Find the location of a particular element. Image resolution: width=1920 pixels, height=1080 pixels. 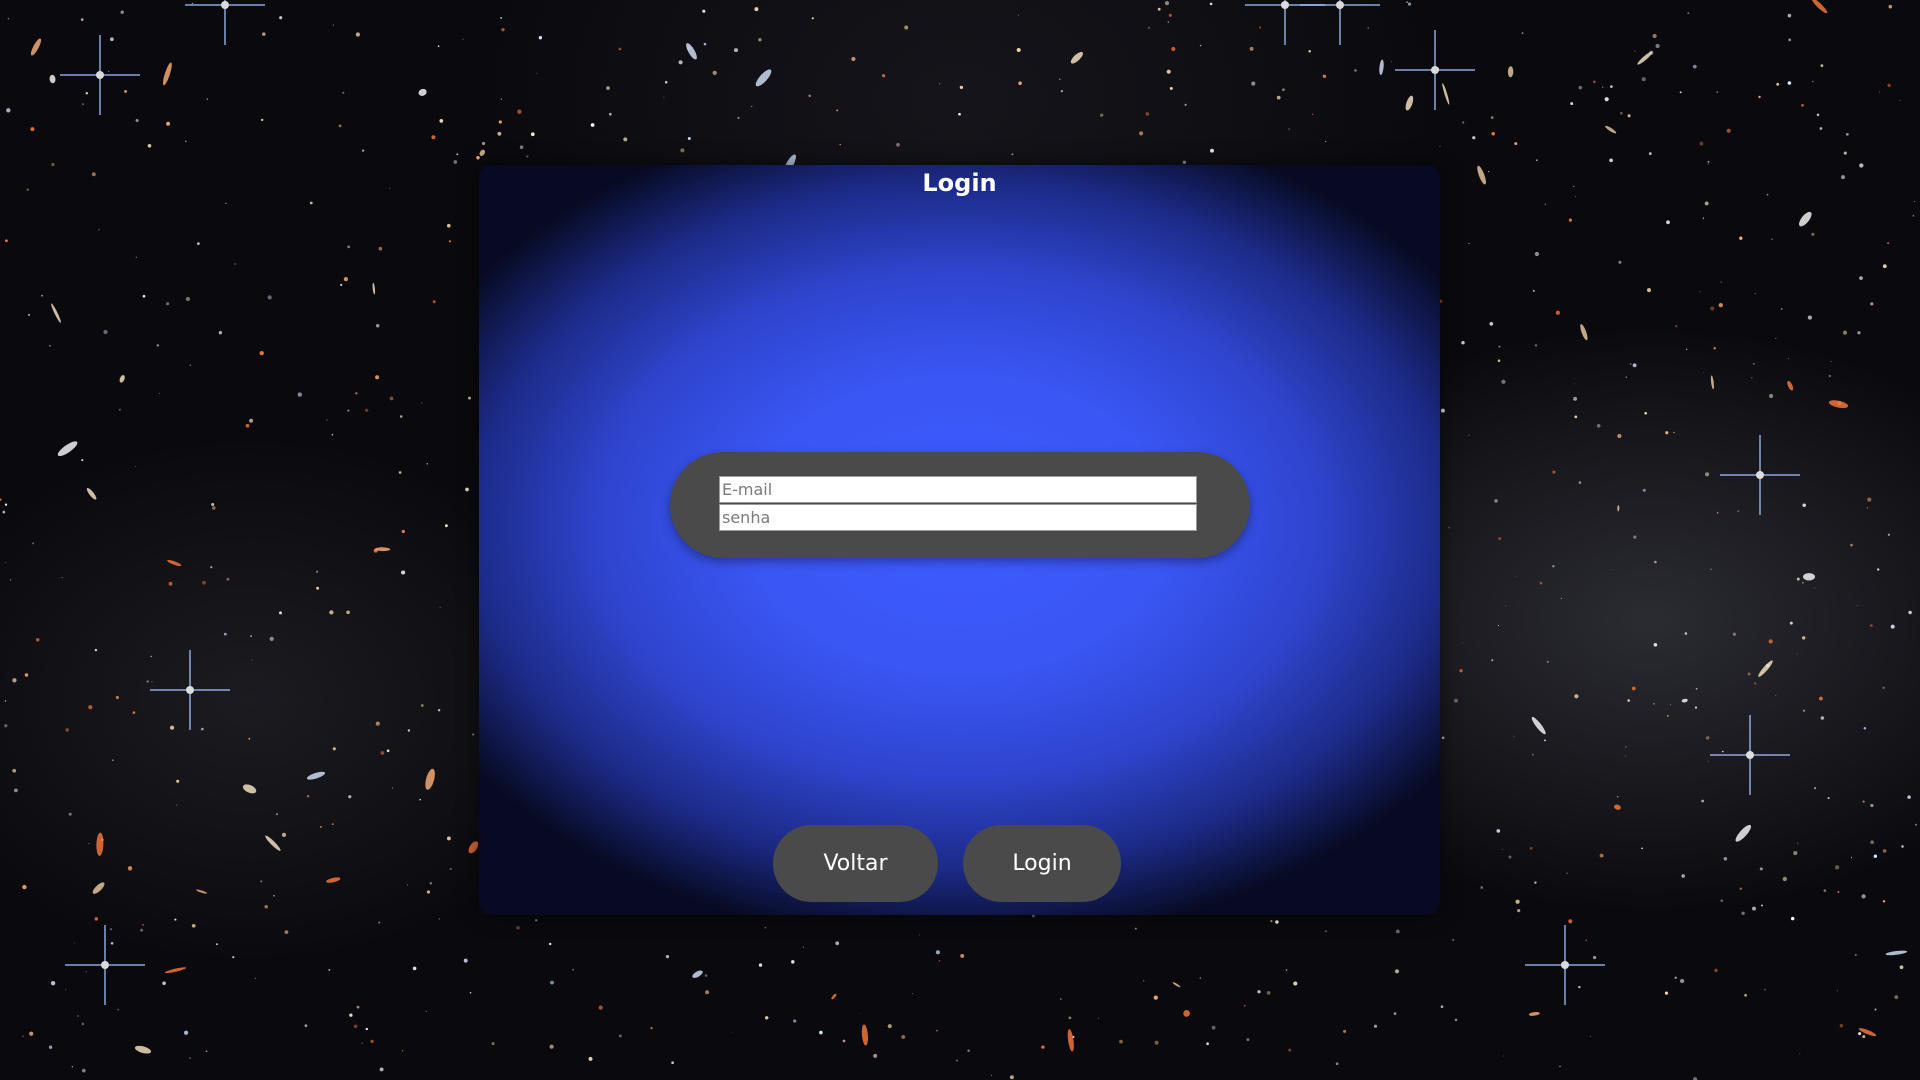

login-button: Login is located at coordinates (1042, 863).